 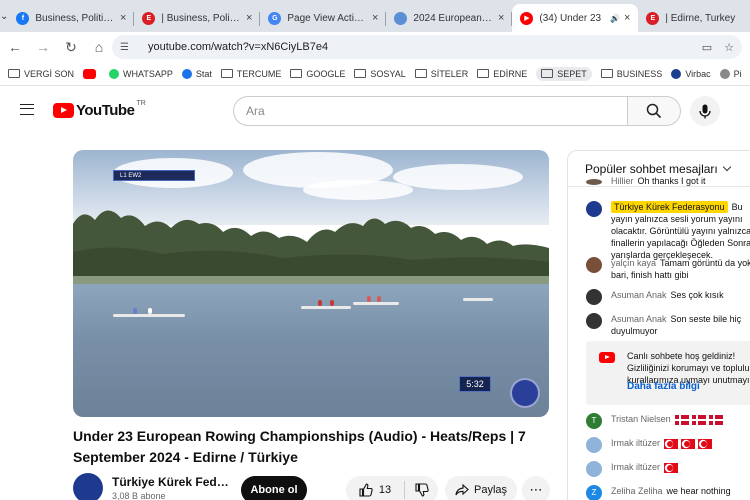 I want to click on bookmark-item: BUSINESS, so click(x=631, y=74).